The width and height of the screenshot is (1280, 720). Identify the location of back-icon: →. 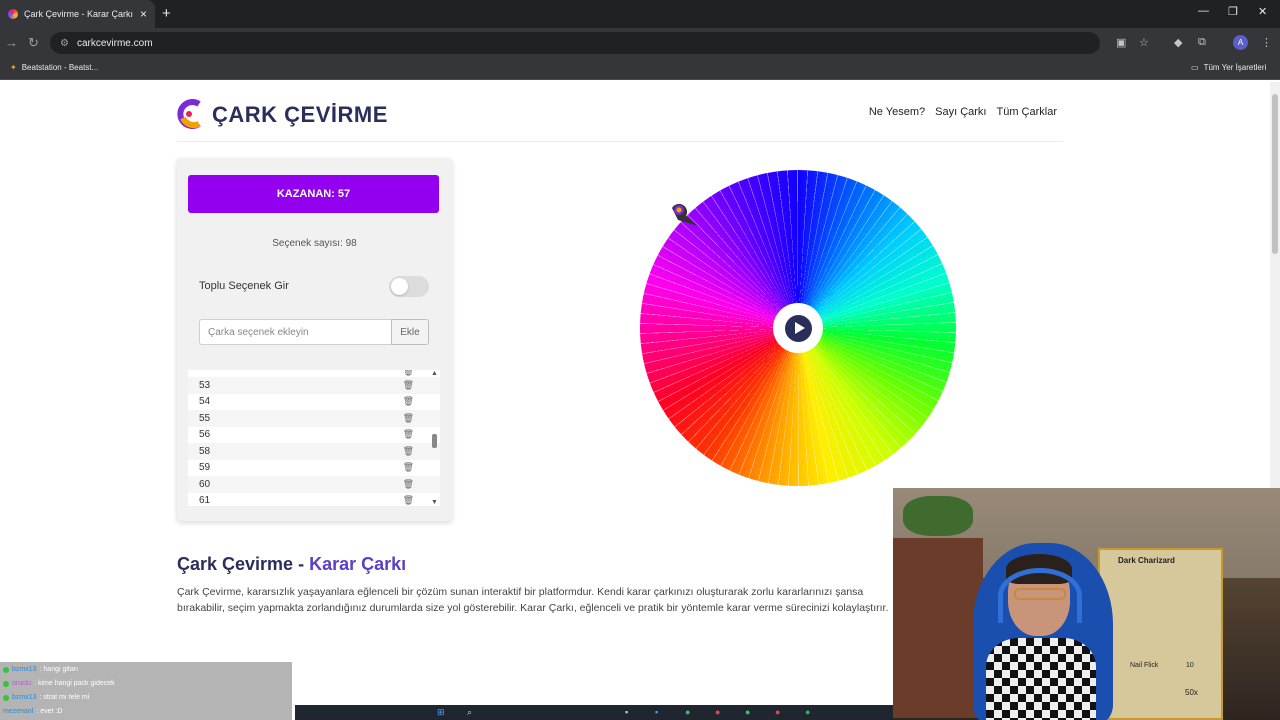
(11, 42).